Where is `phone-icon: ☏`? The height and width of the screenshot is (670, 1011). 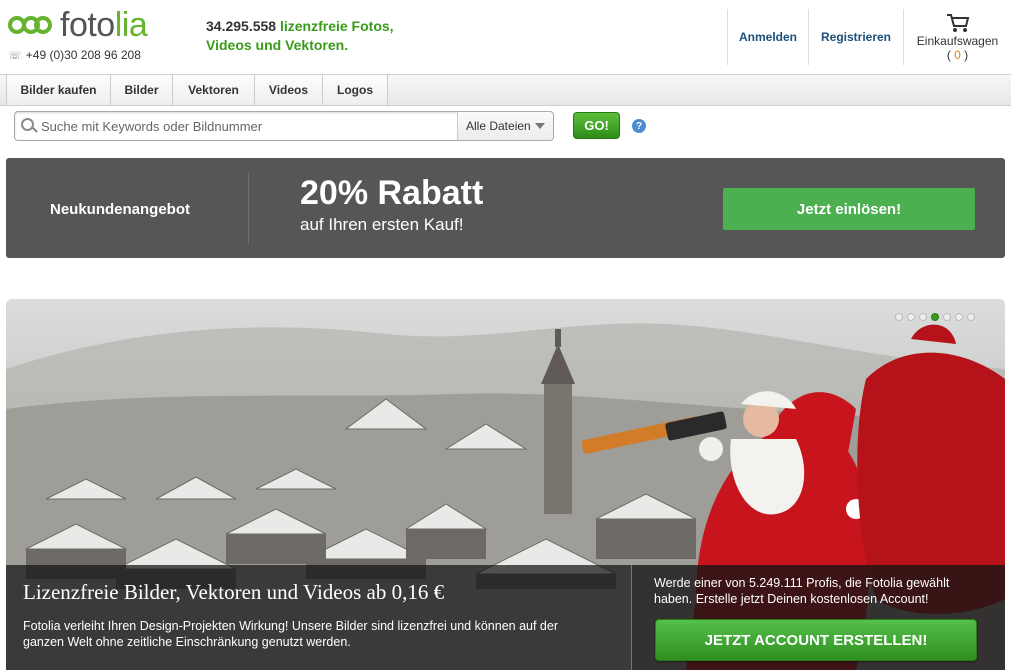
phone-icon: ☏ is located at coordinates (15, 55).